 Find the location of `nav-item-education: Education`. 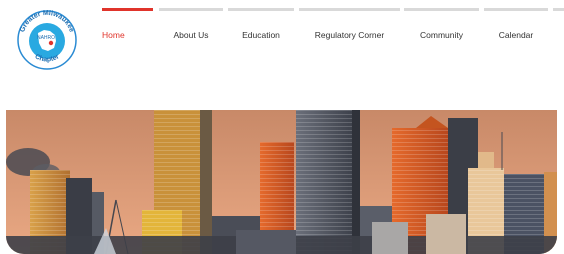

nav-item-education: Education is located at coordinates (261, 28).